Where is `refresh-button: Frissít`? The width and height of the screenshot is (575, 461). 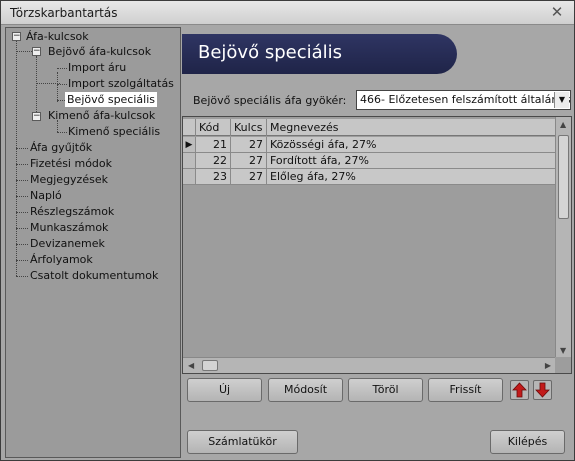
refresh-button: Frissít is located at coordinates (465, 390).